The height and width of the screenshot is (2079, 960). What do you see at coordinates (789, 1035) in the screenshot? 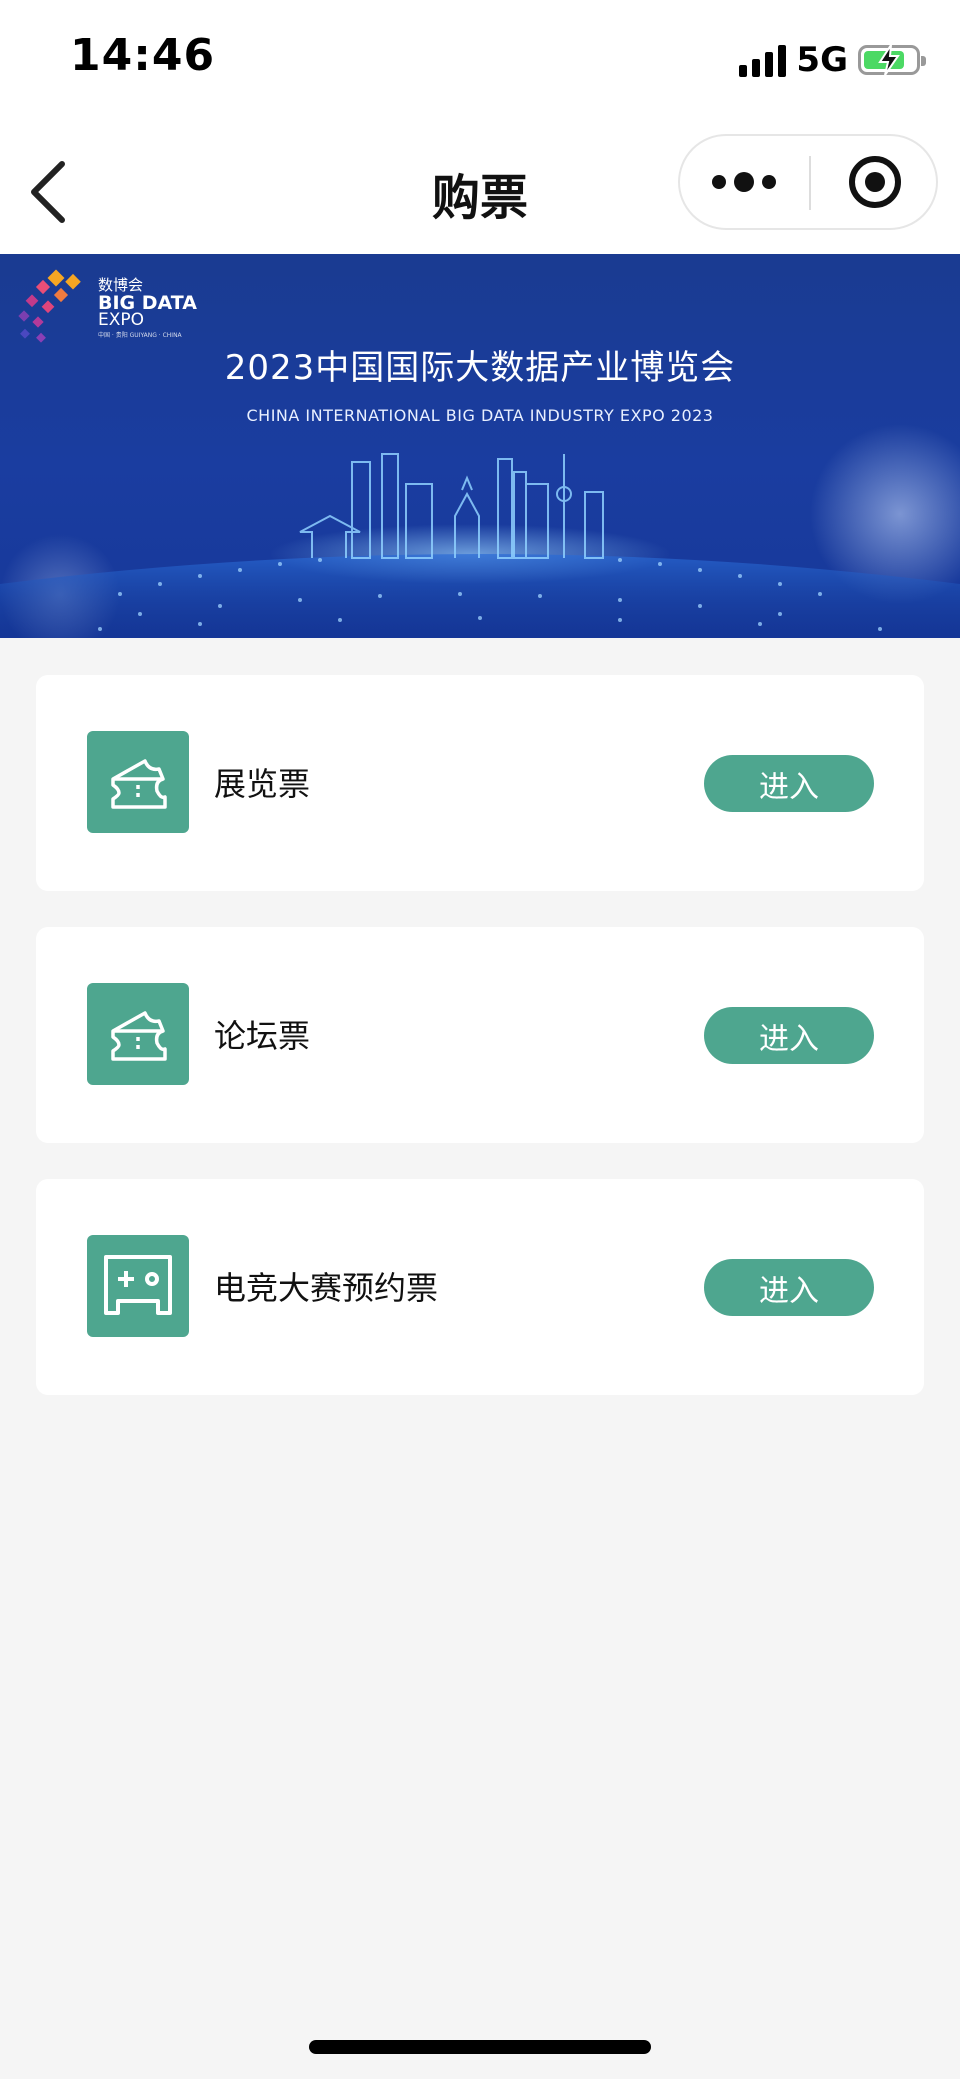
I see `enter-forum-button: 进入` at bounding box center [789, 1035].